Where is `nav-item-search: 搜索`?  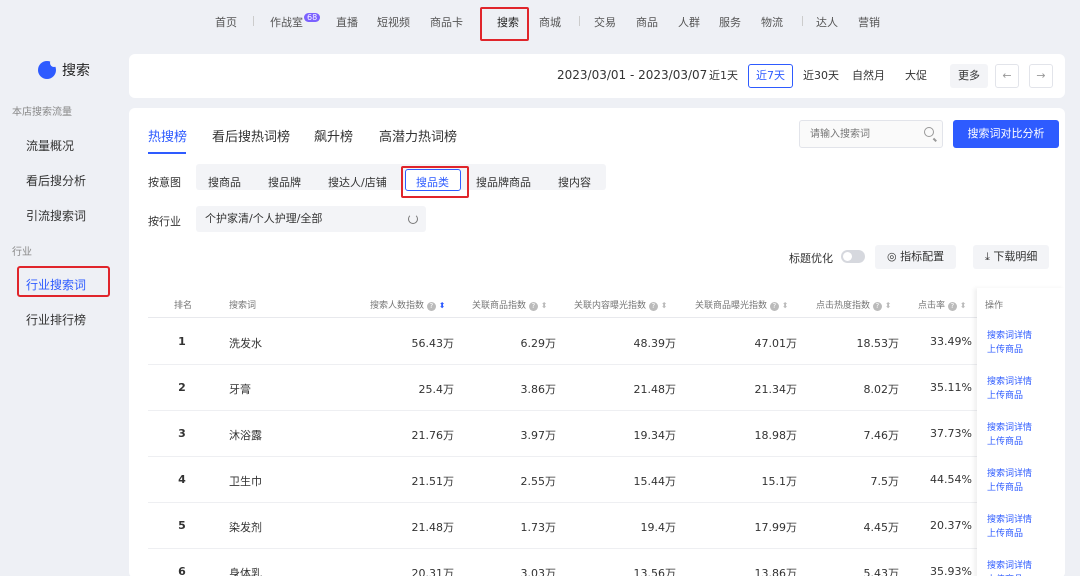
nav-item-search: 搜索 is located at coordinates (508, 22).